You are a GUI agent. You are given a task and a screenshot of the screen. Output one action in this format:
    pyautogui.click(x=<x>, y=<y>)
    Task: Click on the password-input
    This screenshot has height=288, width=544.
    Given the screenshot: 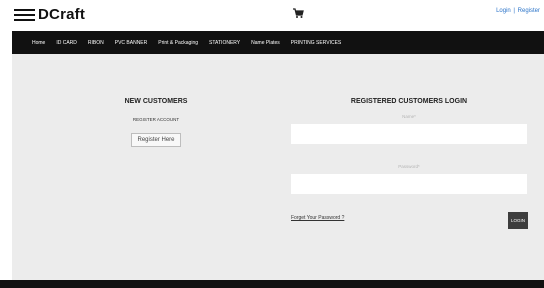 What is the action you would take?
    pyautogui.click(x=409, y=184)
    